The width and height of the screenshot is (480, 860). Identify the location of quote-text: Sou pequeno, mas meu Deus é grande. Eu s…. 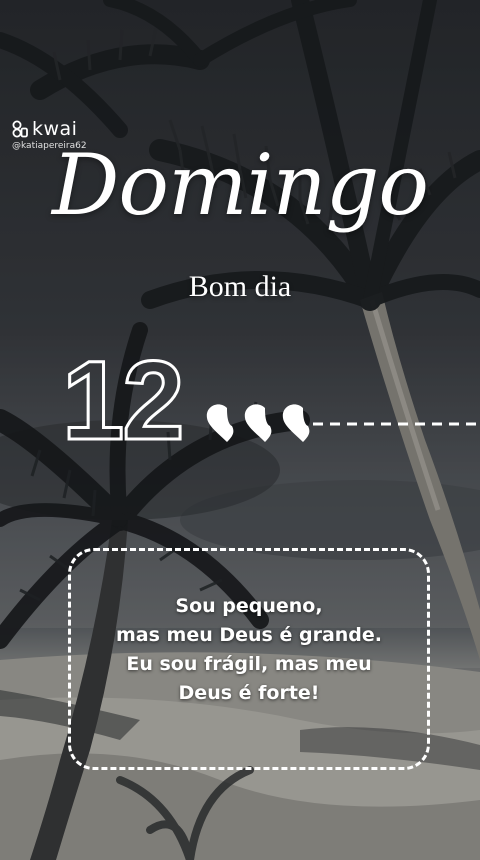
(249, 650).